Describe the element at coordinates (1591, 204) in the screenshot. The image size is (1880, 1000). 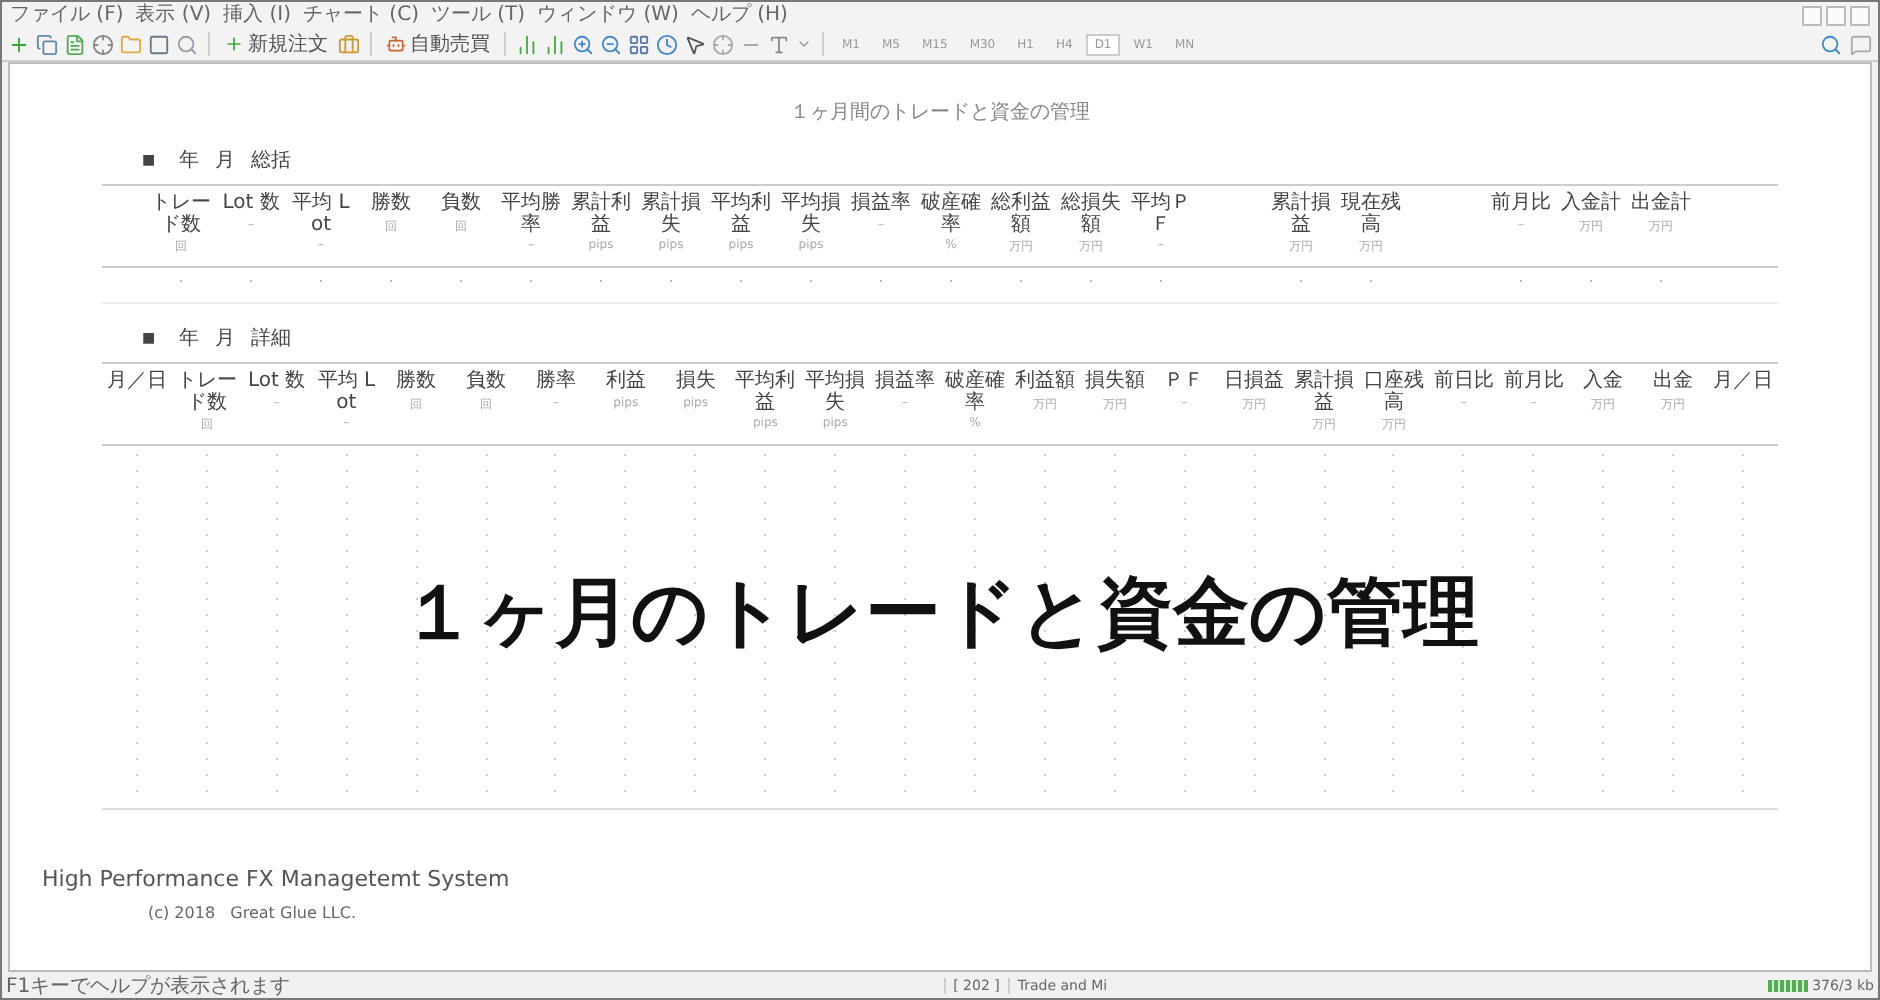
I see `column-header: 入金計` at that location.